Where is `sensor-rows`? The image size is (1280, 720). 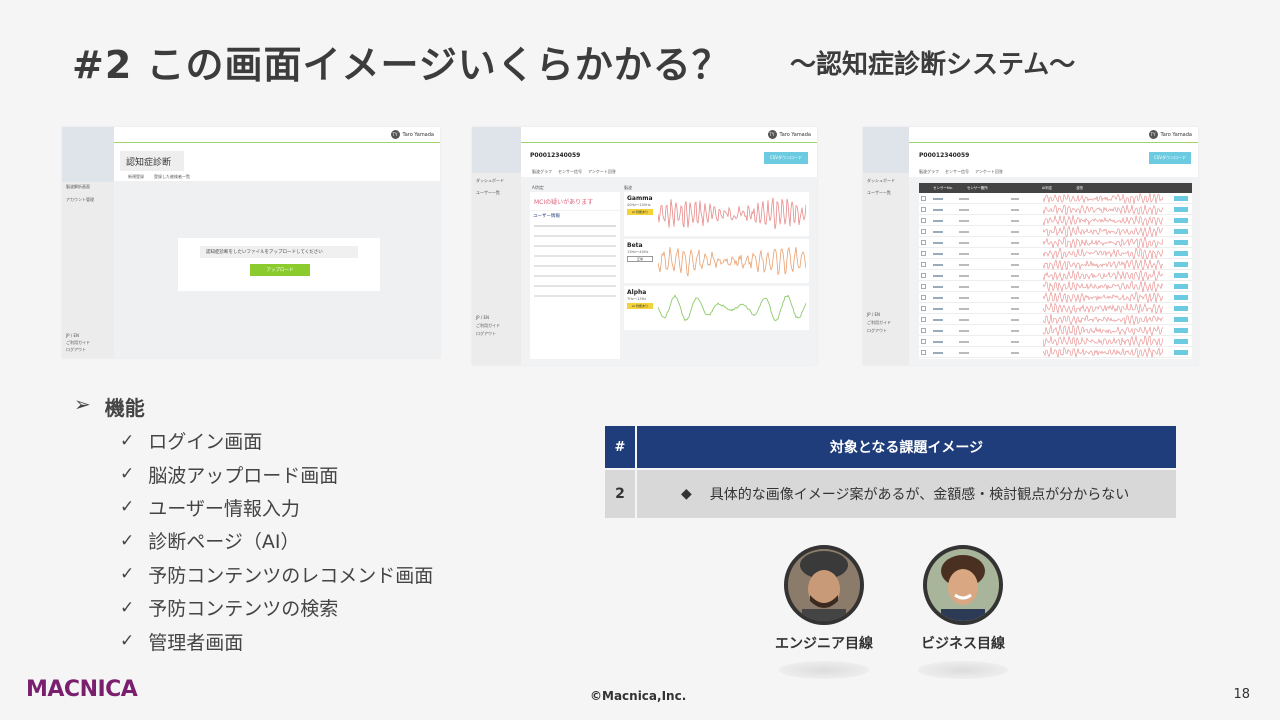 sensor-rows is located at coordinates (1055, 275).